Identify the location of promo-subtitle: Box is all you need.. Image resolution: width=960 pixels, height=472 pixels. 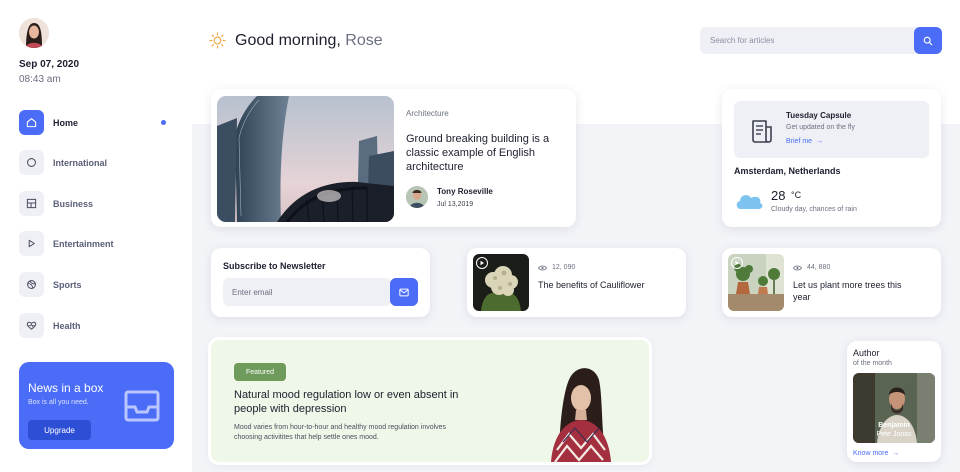
(58, 402).